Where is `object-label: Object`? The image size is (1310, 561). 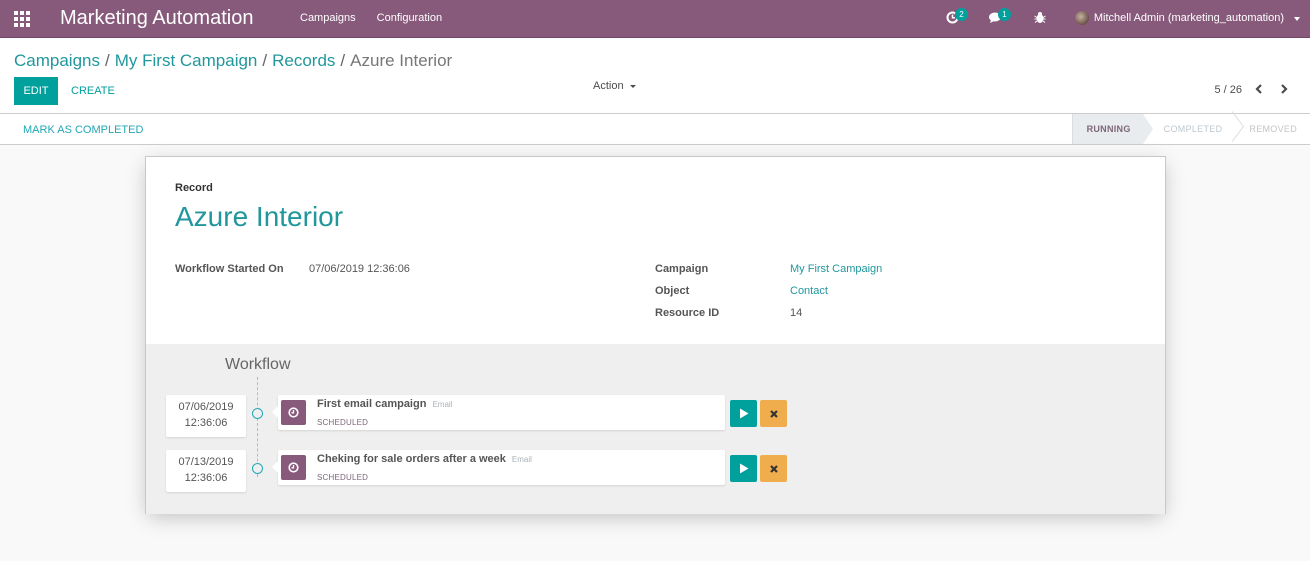 object-label: Object is located at coordinates (672, 291).